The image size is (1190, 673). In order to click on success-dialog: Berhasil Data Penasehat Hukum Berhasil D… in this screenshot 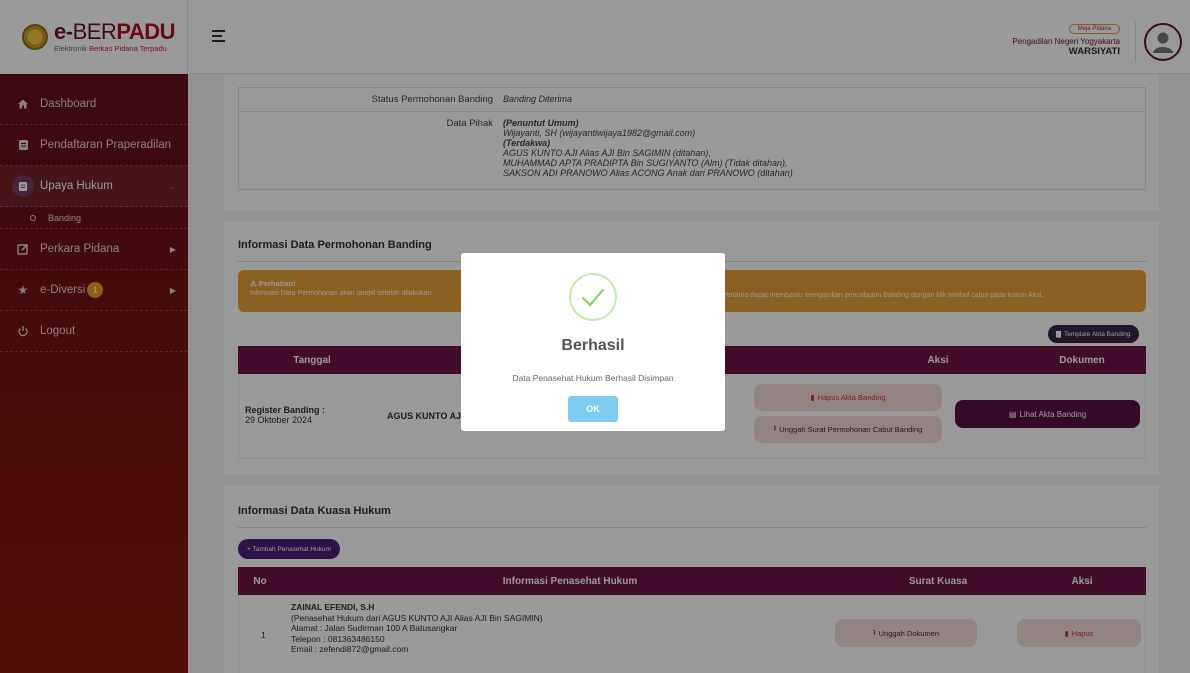, I will do `click(593, 342)`.